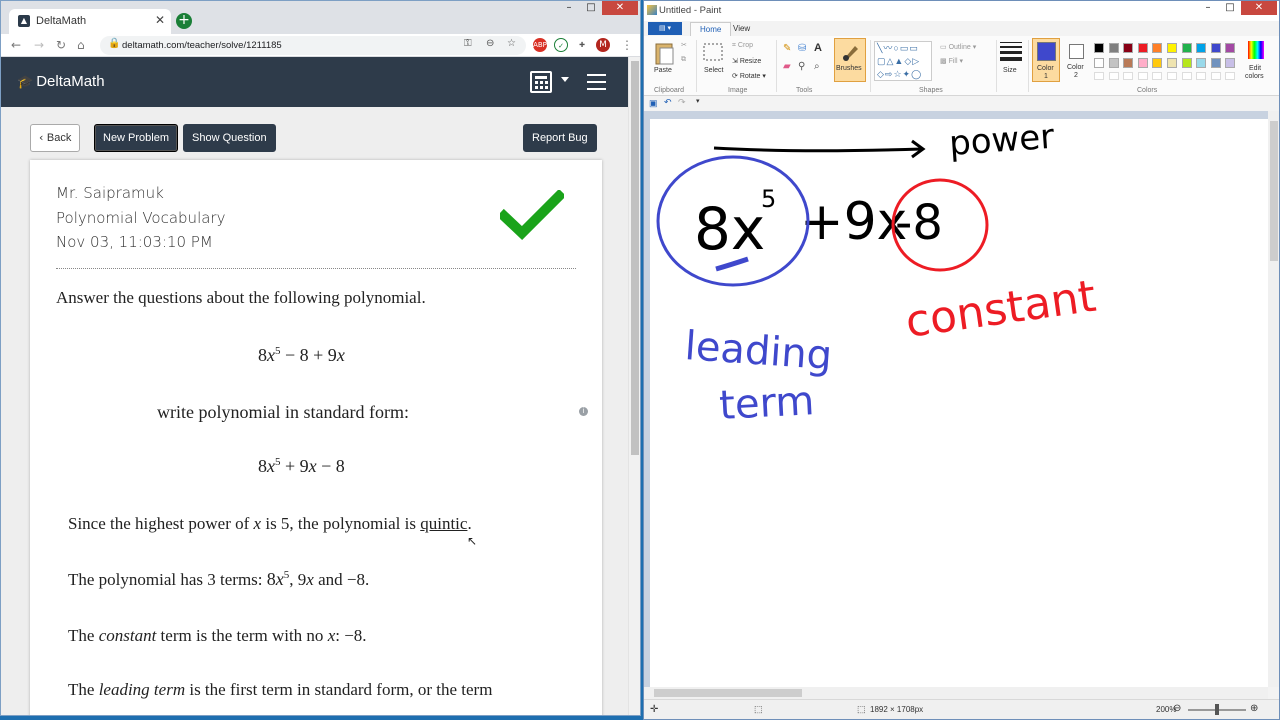 The width and height of the screenshot is (1280, 720). I want to click on report-bug-button: Report Bug, so click(560, 138).